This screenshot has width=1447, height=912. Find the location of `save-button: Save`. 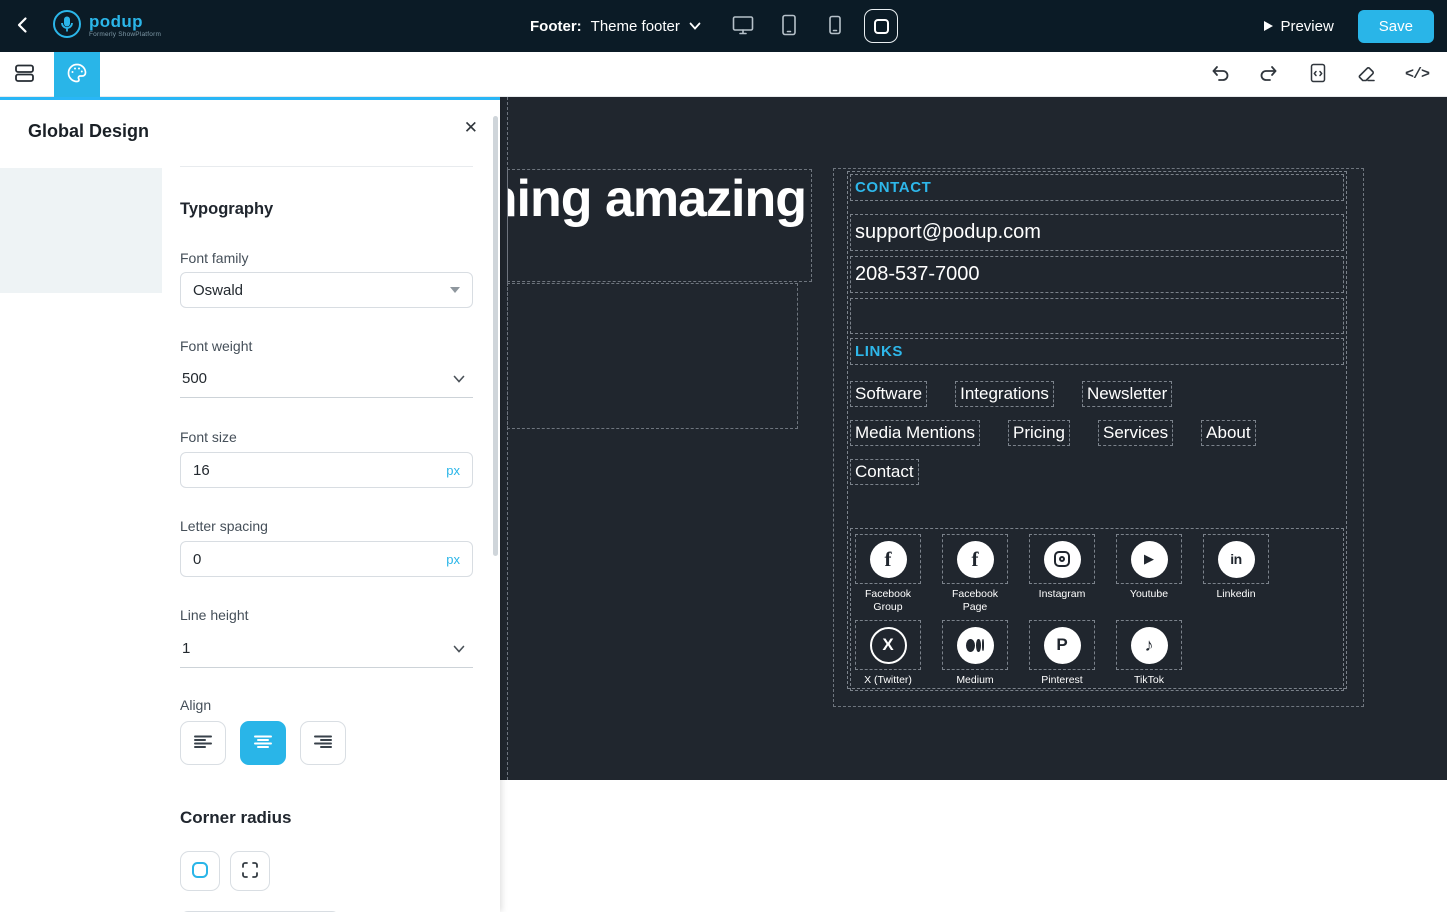

save-button: Save is located at coordinates (1395, 26).